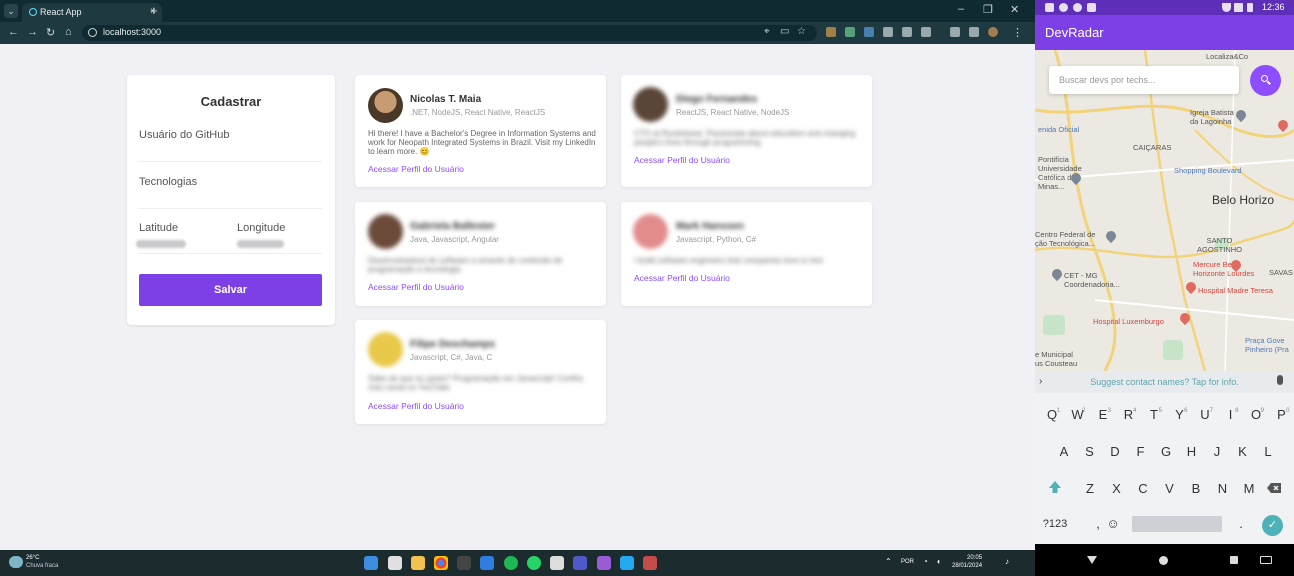 This screenshot has width=1294, height=576. What do you see at coordinates (967, 562) in the screenshot?
I see `clock: 20:05 28/01/2024` at bounding box center [967, 562].